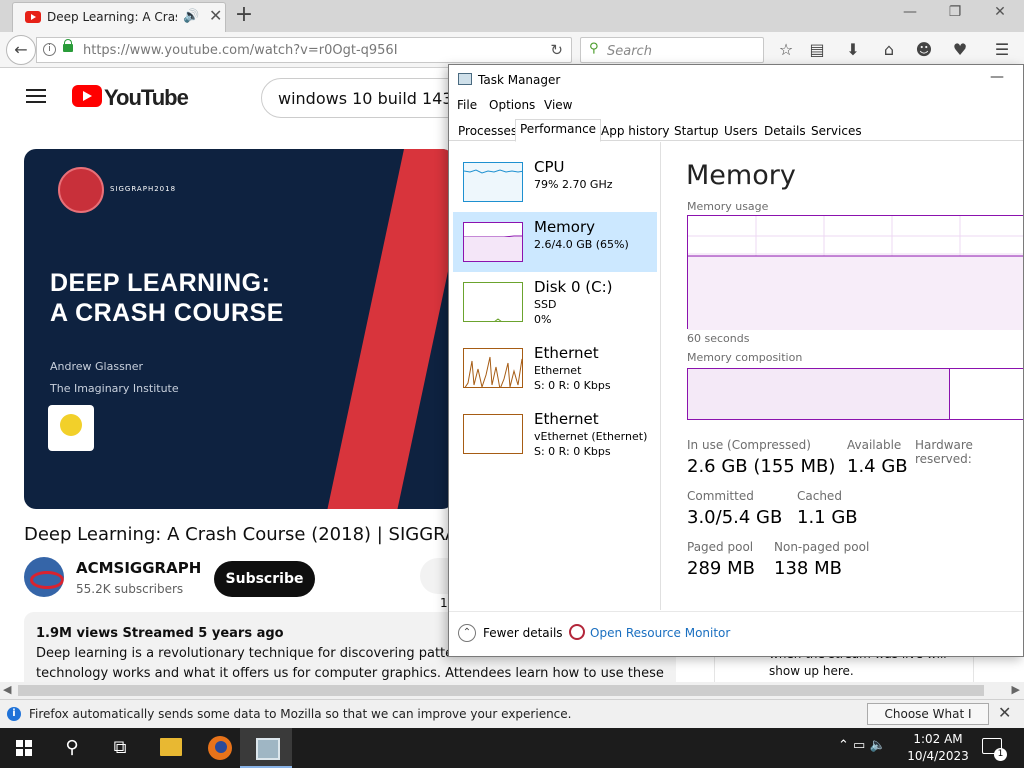 Image resolution: width=1024 pixels, height=768 pixels. I want to click on youtube-wordmark: YouTube, so click(146, 98).